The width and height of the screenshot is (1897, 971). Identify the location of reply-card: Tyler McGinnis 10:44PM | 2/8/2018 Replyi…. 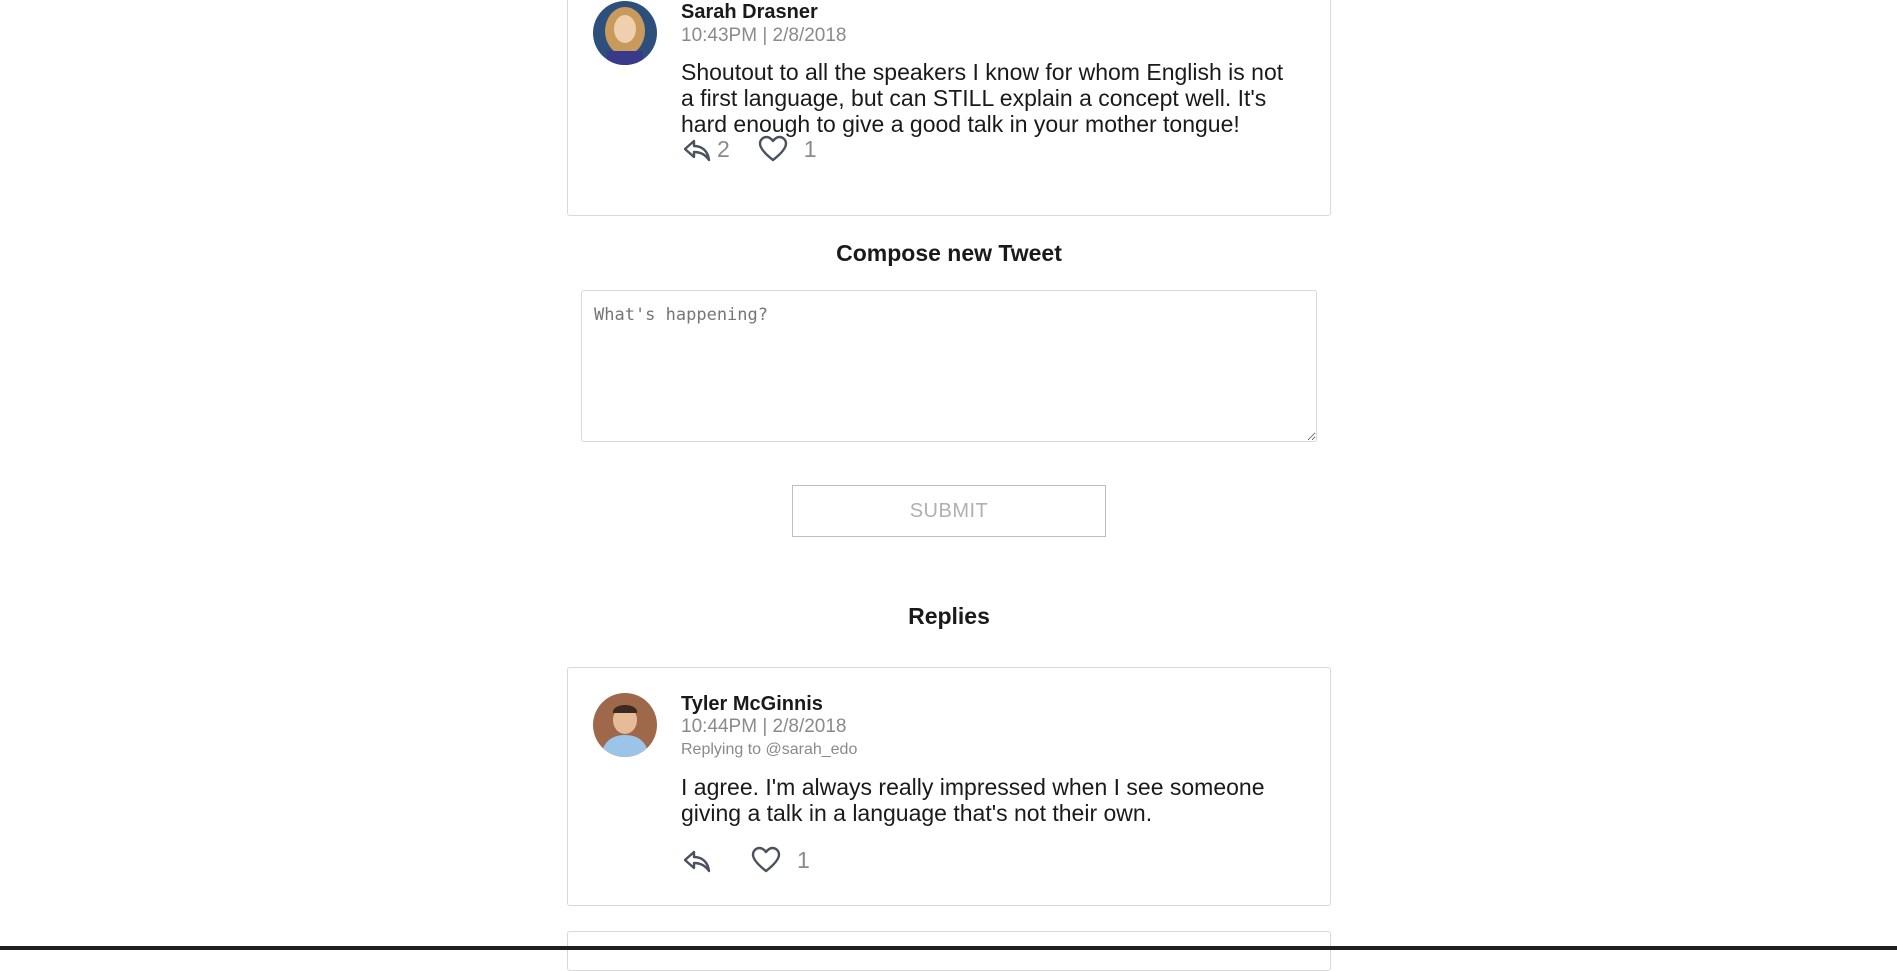
(949, 786).